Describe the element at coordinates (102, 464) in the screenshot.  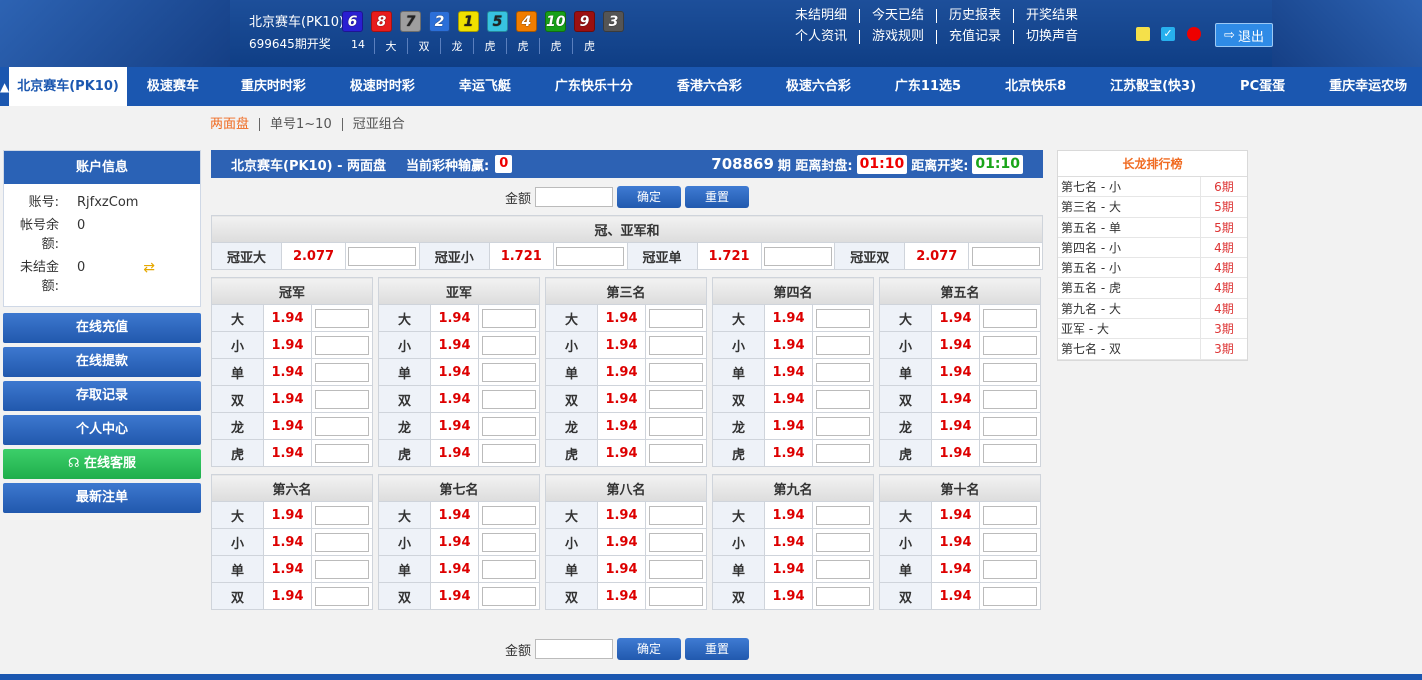
I see `sidebar-button: ☊ 在线客服` at that location.